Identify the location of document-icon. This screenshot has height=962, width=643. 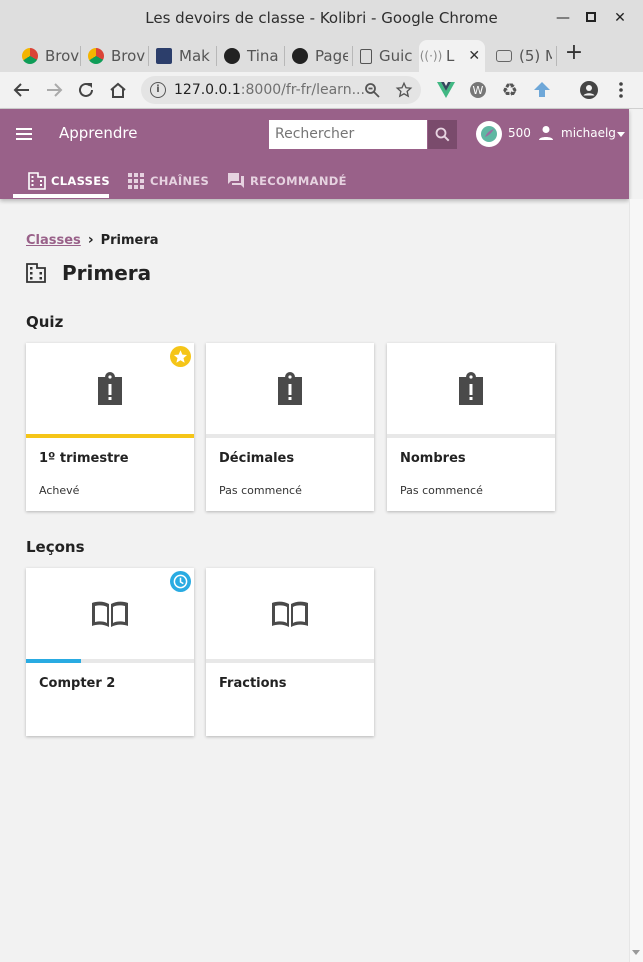
(366, 56).